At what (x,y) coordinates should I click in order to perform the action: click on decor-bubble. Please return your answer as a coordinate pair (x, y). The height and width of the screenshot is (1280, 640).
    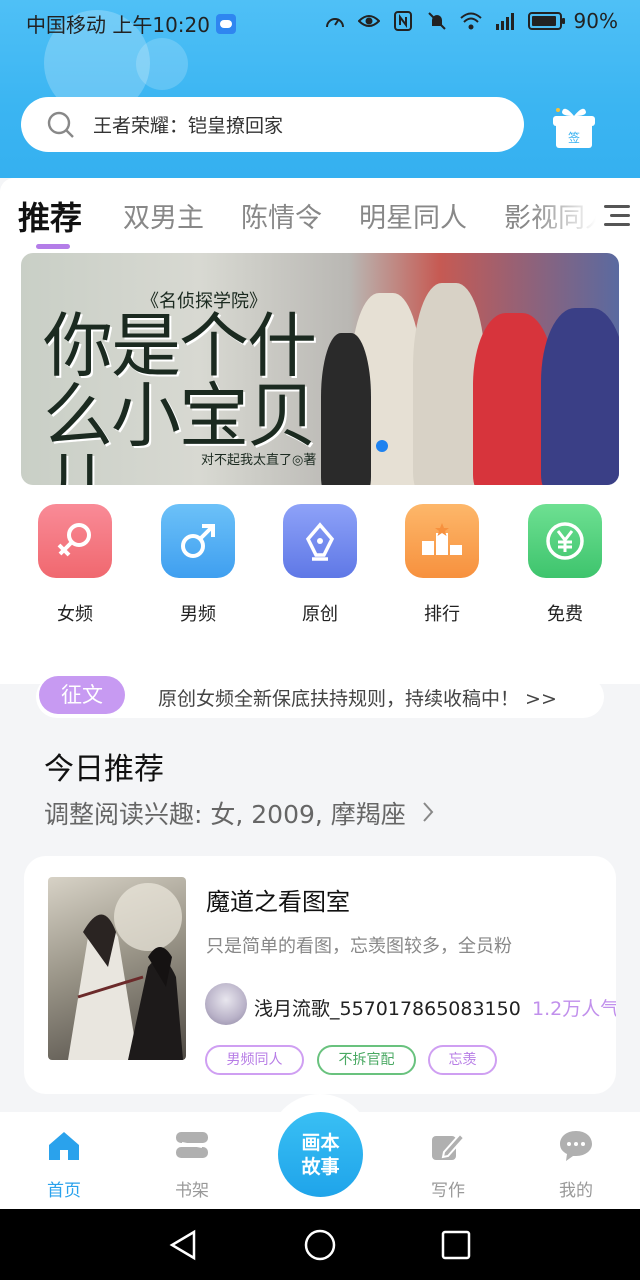
    Looking at the image, I should click on (162, 64).